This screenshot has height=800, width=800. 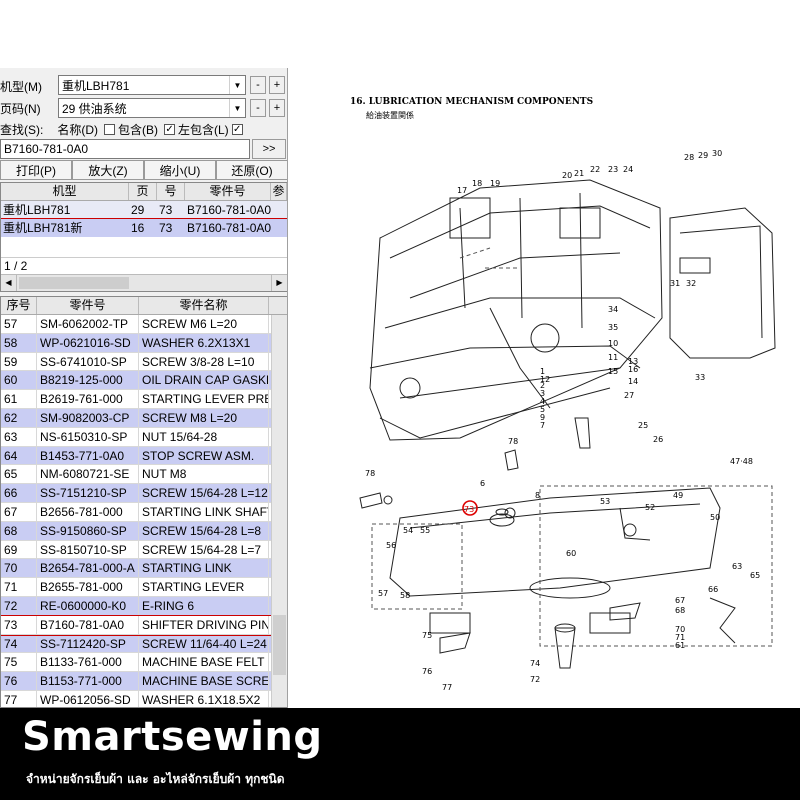 What do you see at coordinates (447, 687) in the screenshot?
I see `label-77: 77` at bounding box center [447, 687].